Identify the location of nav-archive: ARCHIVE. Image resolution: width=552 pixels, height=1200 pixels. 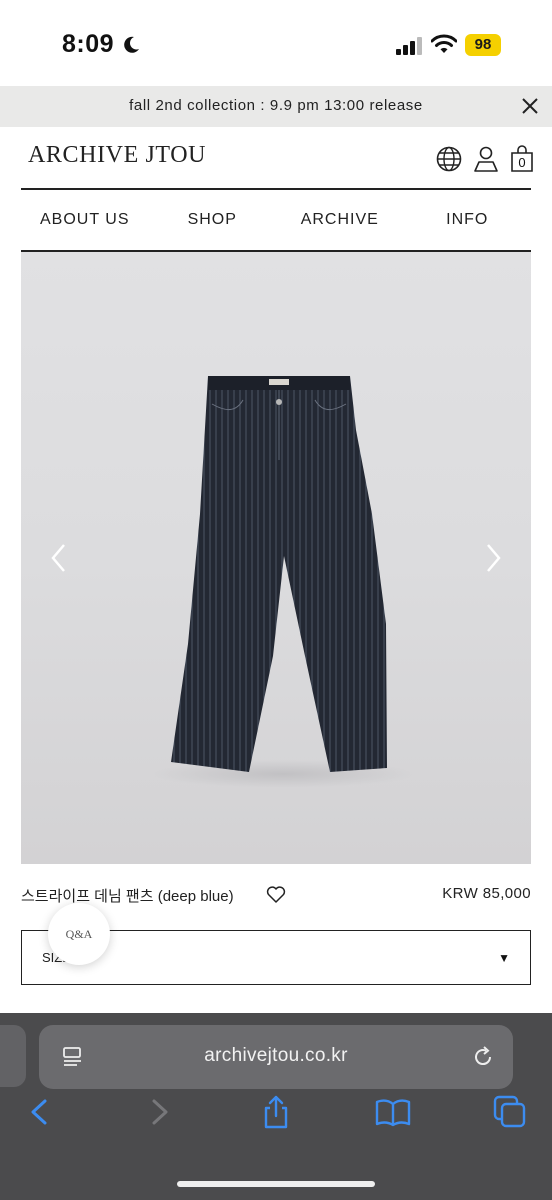
(340, 220).